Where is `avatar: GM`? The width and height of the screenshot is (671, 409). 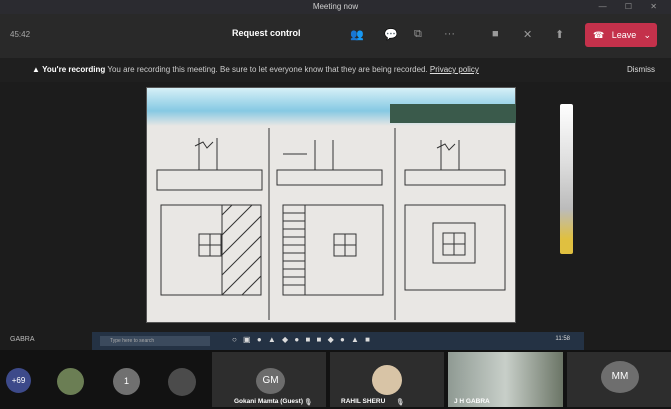 avatar: GM is located at coordinates (270, 381).